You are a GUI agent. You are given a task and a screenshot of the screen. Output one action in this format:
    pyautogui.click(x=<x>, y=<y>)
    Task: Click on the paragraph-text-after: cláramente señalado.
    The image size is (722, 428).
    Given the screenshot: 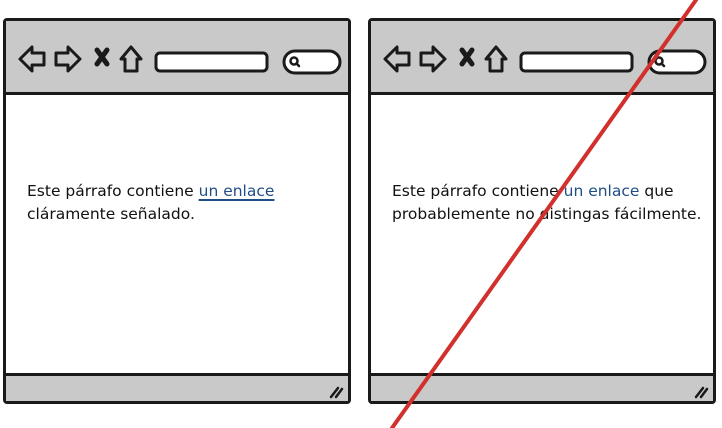 What is the action you would take?
    pyautogui.click(x=111, y=214)
    